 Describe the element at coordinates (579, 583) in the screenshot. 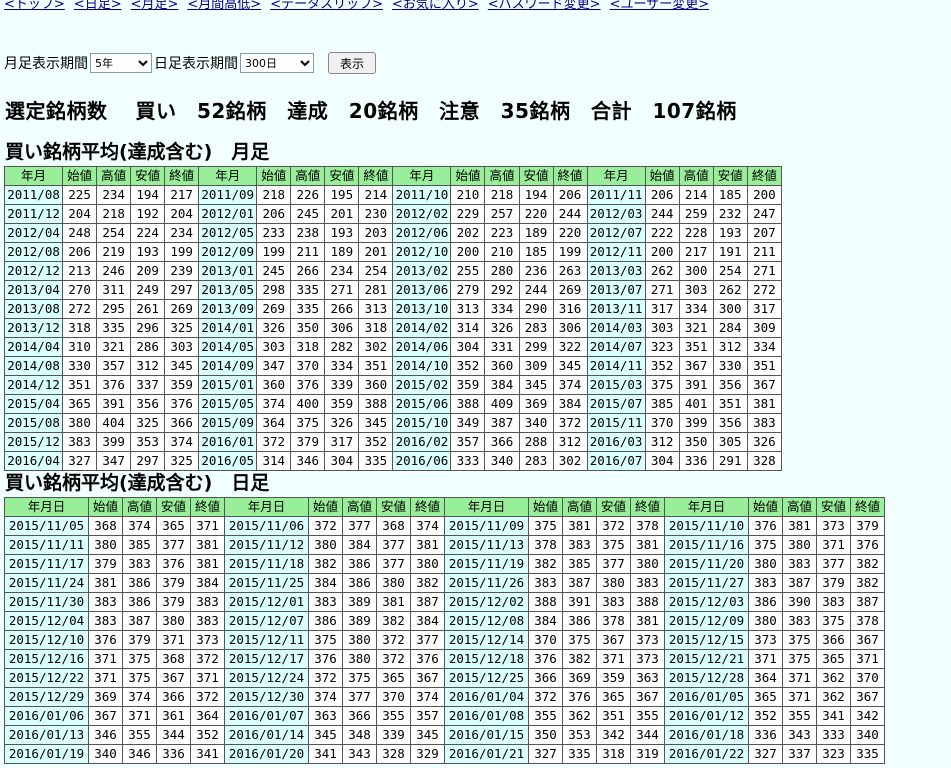

I see `price-cell: 387` at that location.